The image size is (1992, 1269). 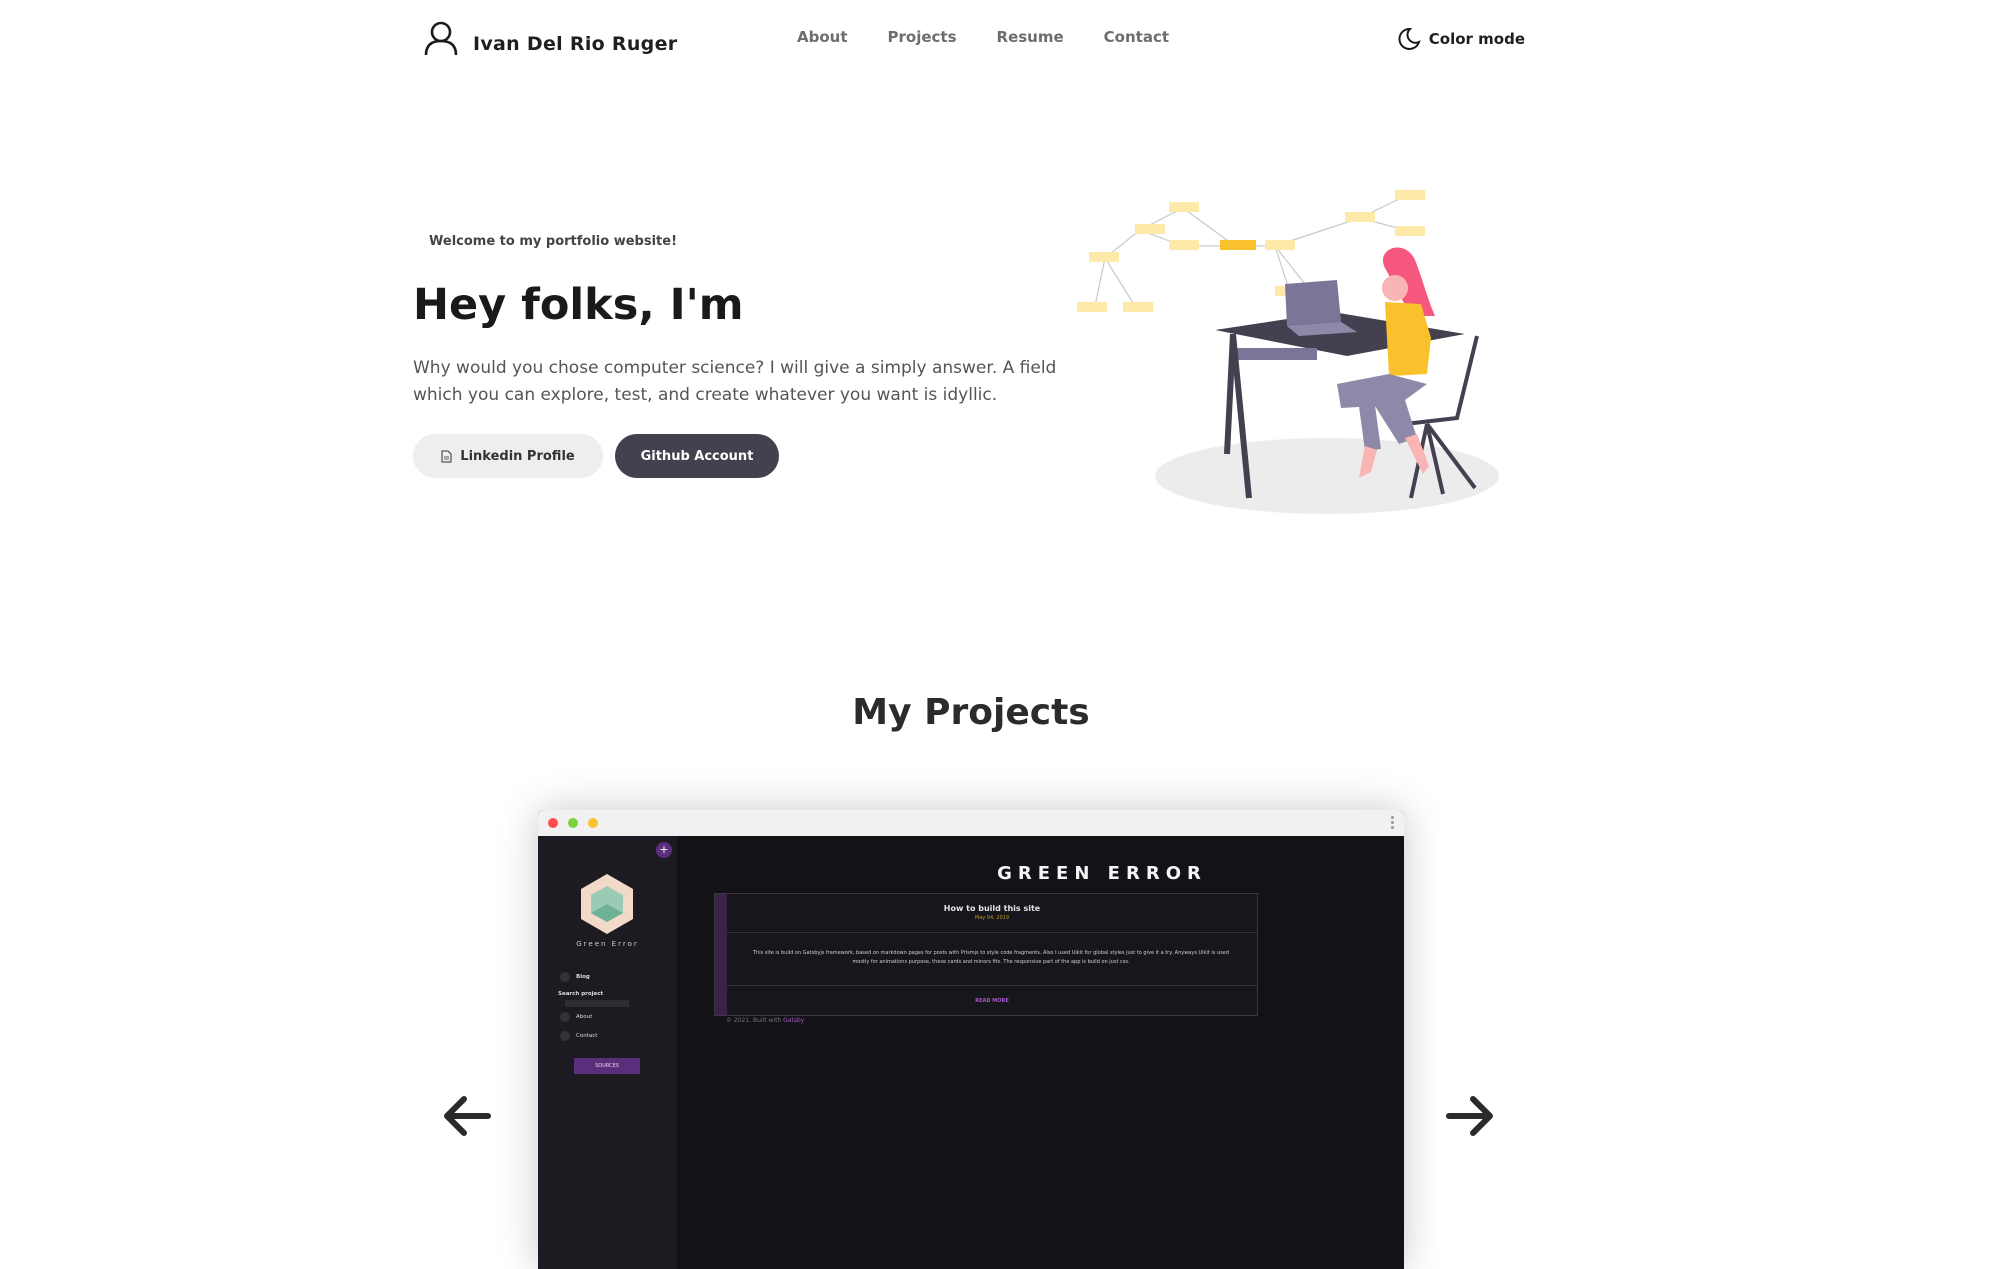 I want to click on post-title: How to build this site, so click(x=992, y=908).